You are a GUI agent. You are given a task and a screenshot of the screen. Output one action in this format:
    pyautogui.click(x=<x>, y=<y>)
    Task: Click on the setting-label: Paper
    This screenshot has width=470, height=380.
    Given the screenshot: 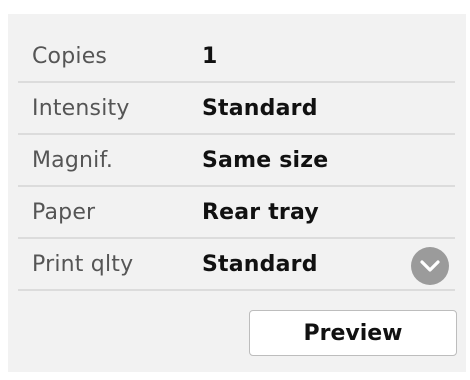 What is the action you would take?
    pyautogui.click(x=64, y=212)
    